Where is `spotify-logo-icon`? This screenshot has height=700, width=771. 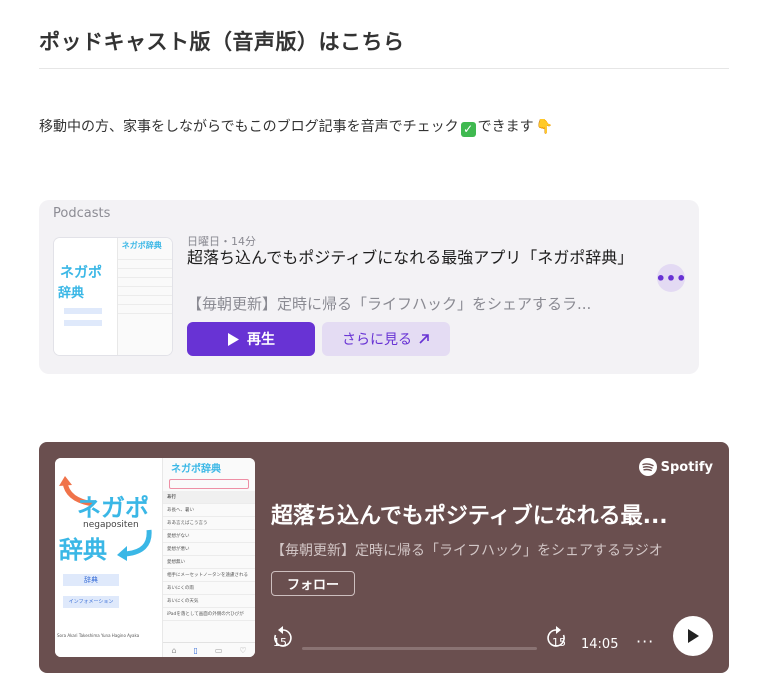
spotify-logo-icon is located at coordinates (647, 467).